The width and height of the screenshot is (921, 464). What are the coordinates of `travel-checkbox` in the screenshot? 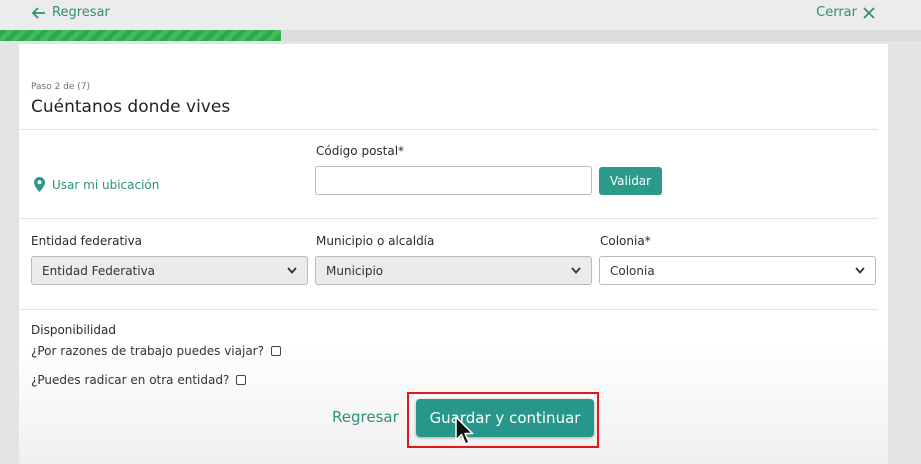 It's located at (275, 351).